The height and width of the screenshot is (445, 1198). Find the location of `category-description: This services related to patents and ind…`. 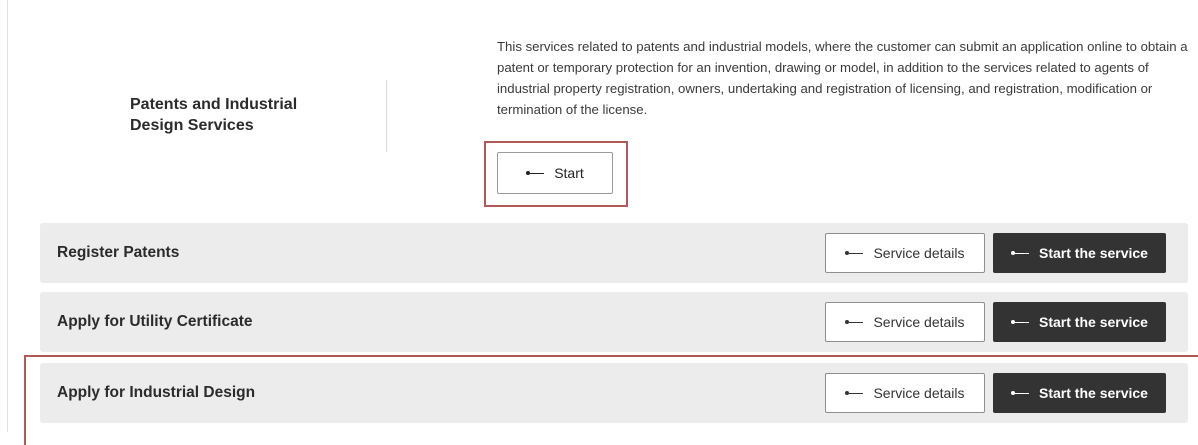

category-description: This services related to patents and ind… is located at coordinates (842, 78).